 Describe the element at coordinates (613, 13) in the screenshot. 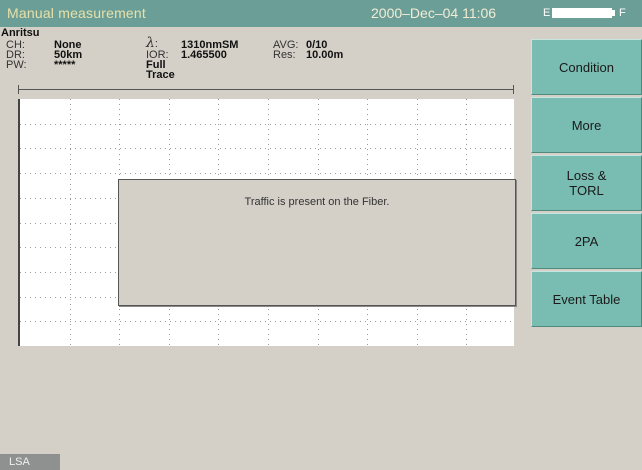

I see `battery-terminal-icon` at that location.